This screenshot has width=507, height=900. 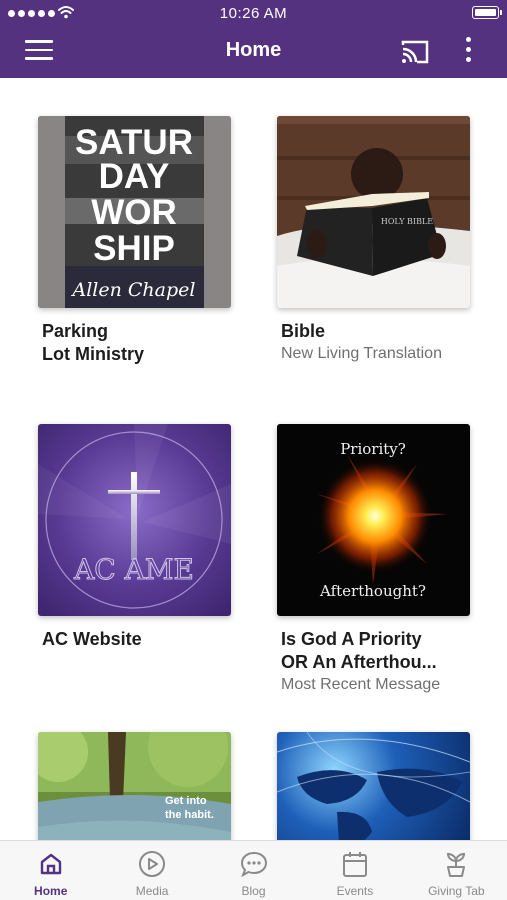 I want to click on card-image-saturday-worship: SATUR DAY WOR SHIP Allen Chapel, so click(x=134, y=212).